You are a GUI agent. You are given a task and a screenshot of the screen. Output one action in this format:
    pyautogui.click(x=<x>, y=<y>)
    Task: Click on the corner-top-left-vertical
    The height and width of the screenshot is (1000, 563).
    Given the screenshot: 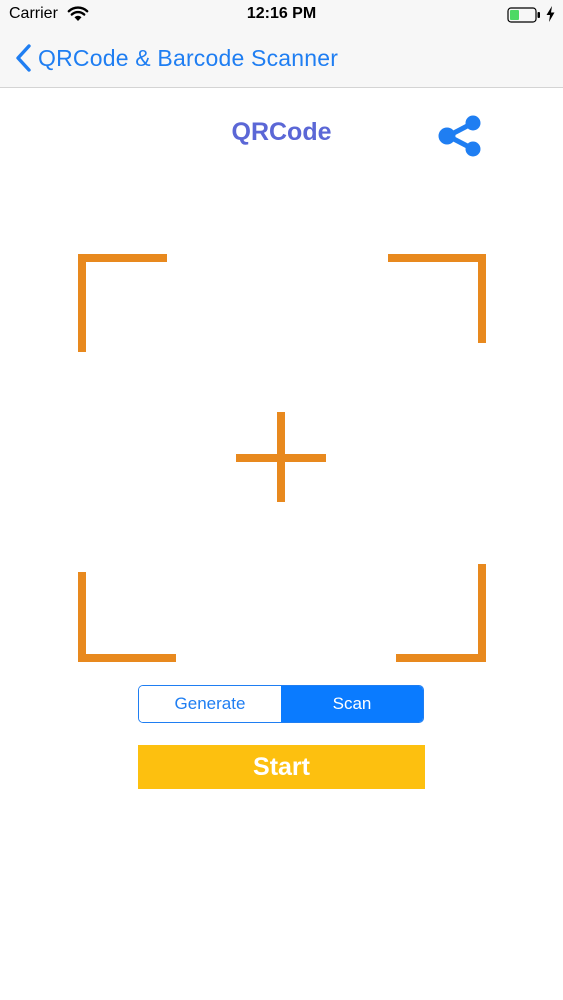 What is the action you would take?
    pyautogui.click(x=82, y=303)
    